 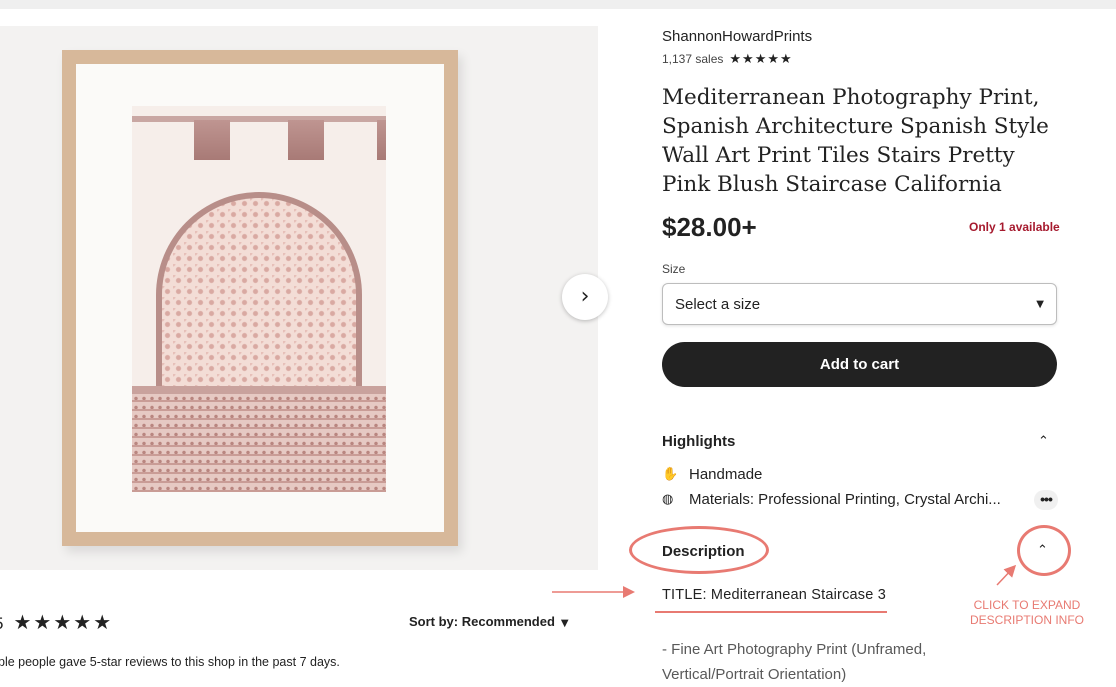 What do you see at coordinates (737, 36) in the screenshot?
I see `shop-name-link: ShannonHowardPrints` at bounding box center [737, 36].